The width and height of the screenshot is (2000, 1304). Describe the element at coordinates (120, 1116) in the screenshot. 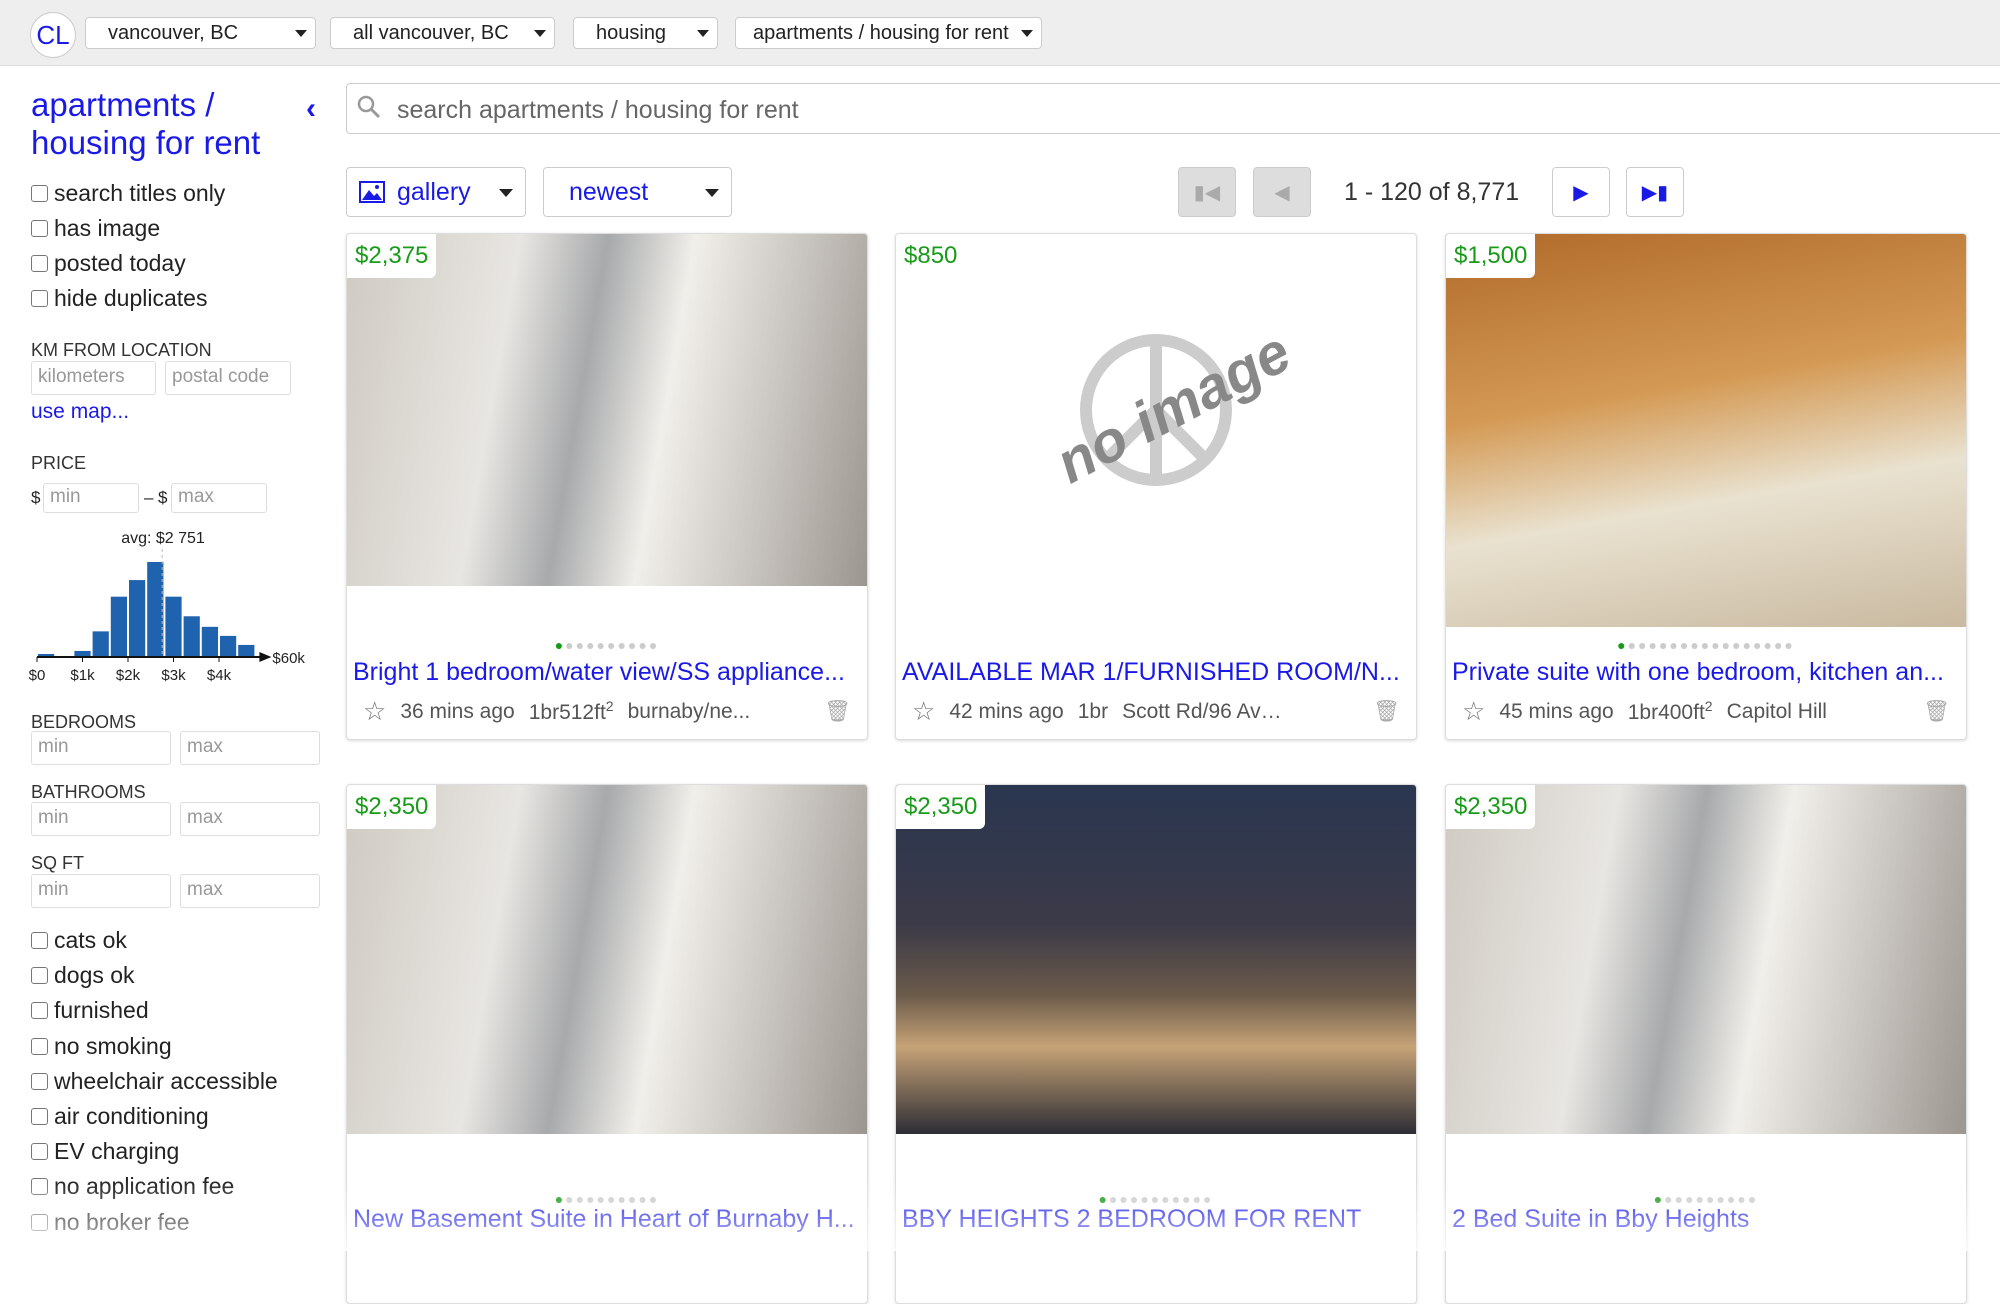

I see `filter-air-conditioning: air conditioning` at that location.